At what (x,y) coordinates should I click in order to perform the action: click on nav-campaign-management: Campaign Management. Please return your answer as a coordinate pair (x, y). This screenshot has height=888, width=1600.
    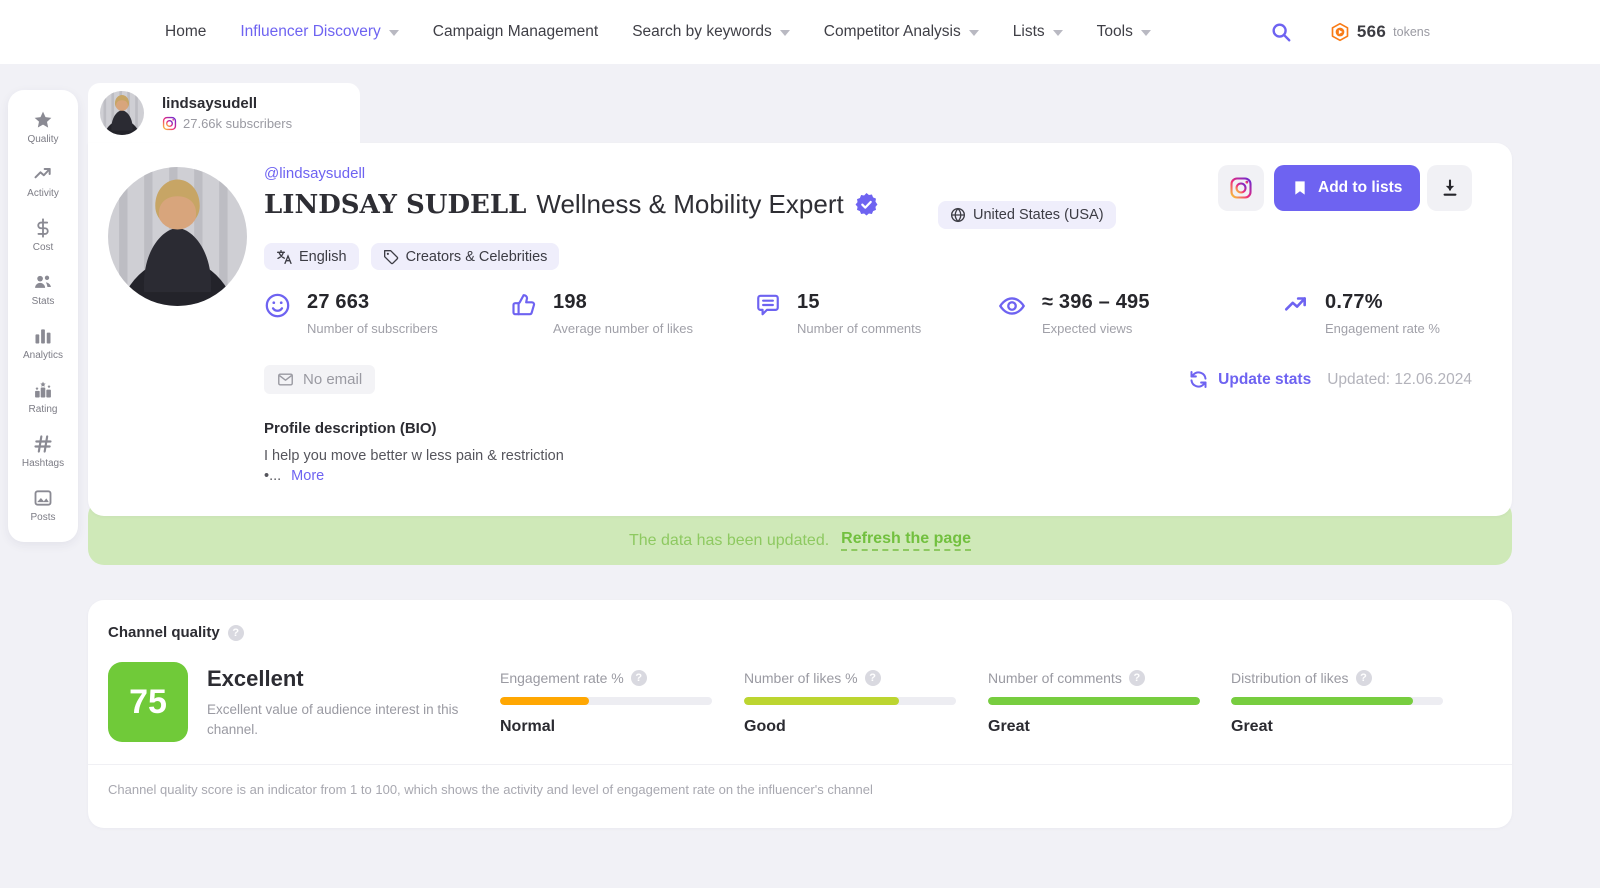
    Looking at the image, I should click on (515, 32).